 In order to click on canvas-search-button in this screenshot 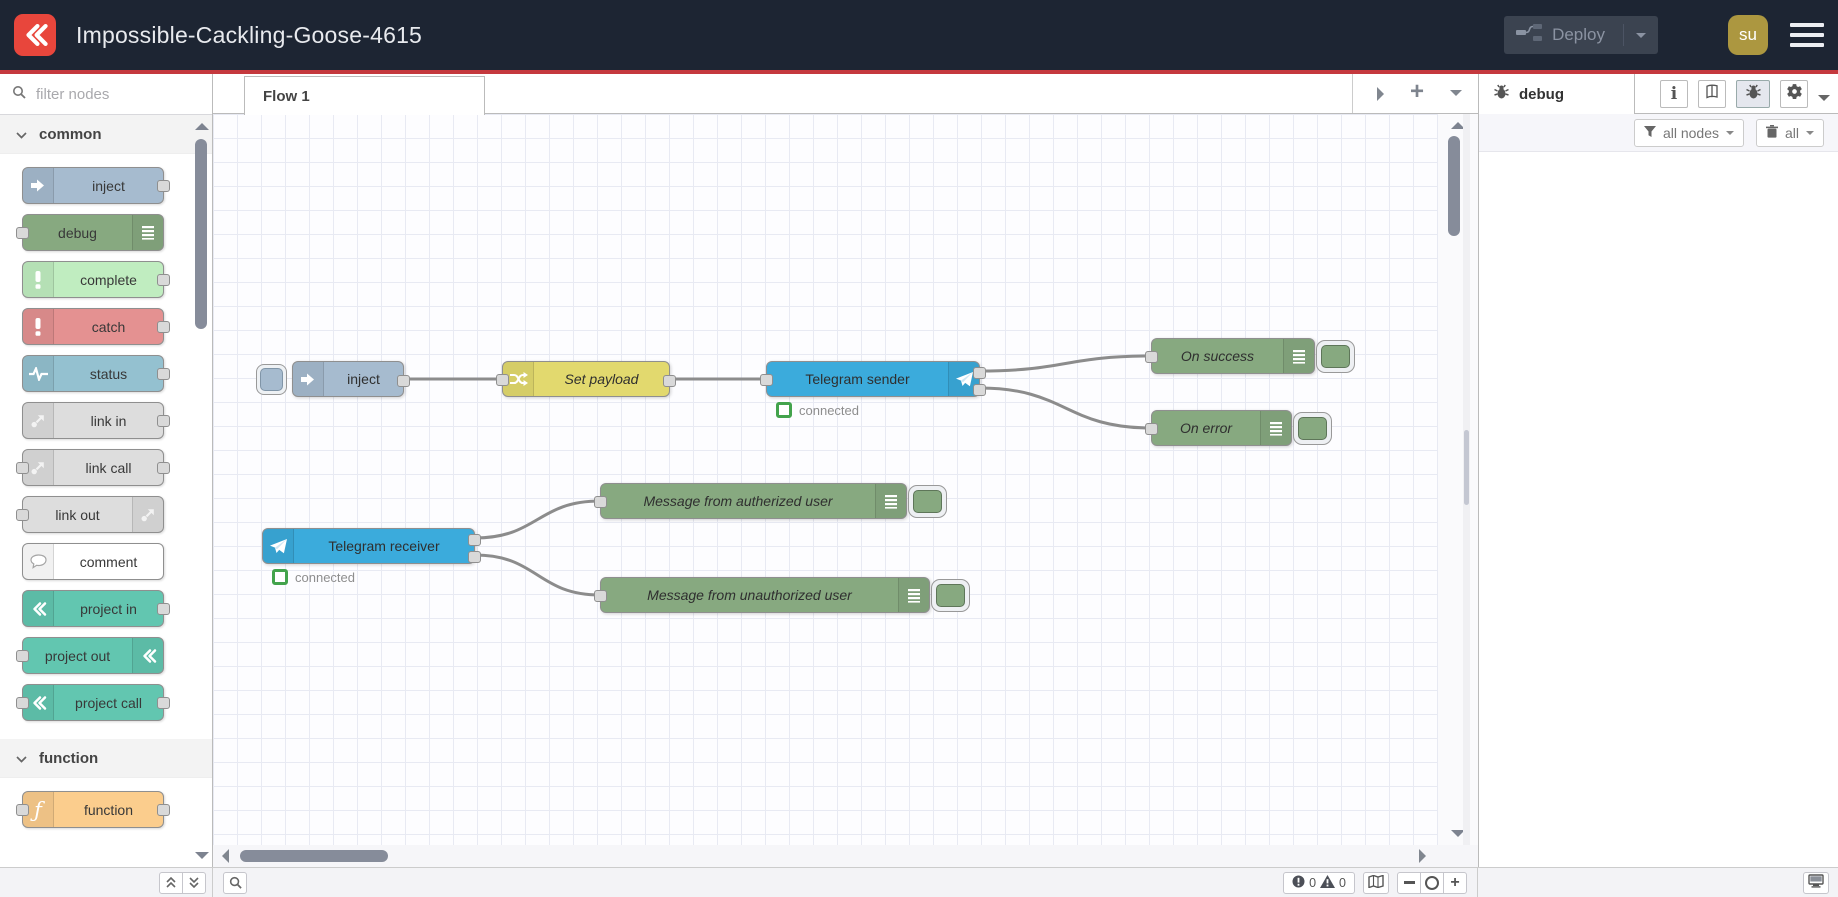, I will do `click(235, 882)`.